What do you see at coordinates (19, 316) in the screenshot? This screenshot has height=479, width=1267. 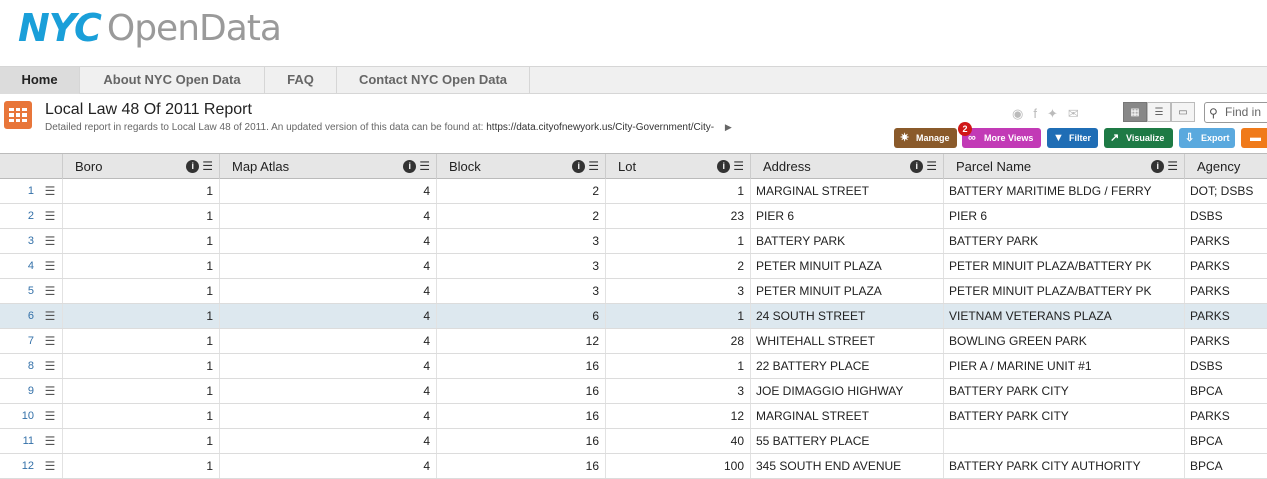 I see `row-number: 6` at bounding box center [19, 316].